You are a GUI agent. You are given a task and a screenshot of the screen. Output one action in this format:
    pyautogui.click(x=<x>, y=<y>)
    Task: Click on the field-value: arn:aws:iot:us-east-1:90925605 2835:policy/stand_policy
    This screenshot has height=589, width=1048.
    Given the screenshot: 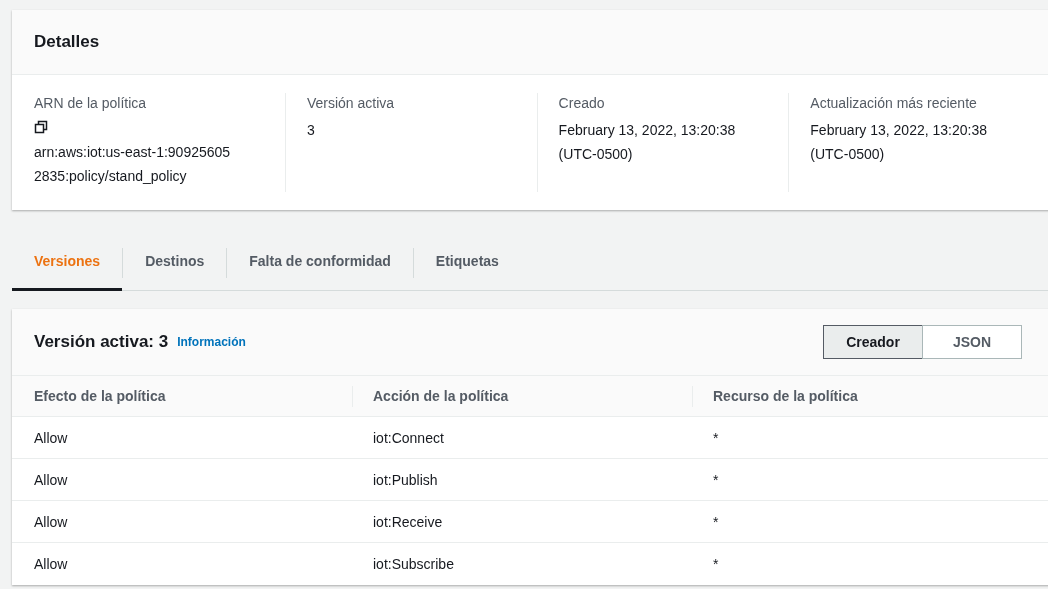 What is the action you would take?
    pyautogui.click(x=133, y=164)
    